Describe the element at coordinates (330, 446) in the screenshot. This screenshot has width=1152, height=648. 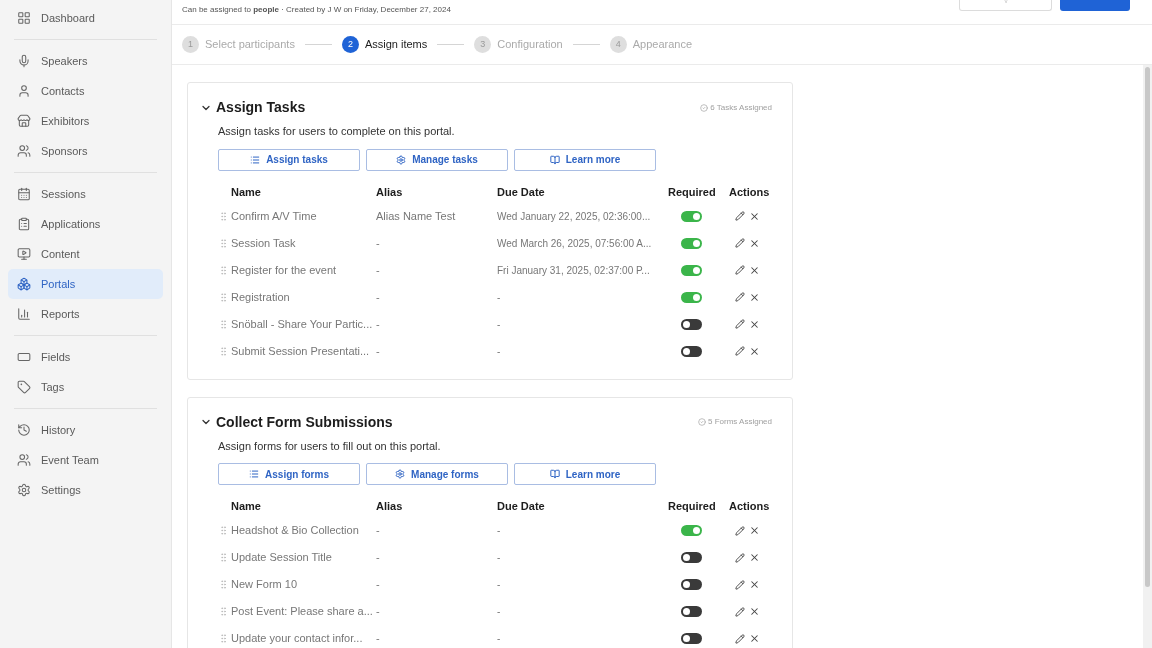
I see `section-description: Assign forms for users to fill out on this portal.` at that location.